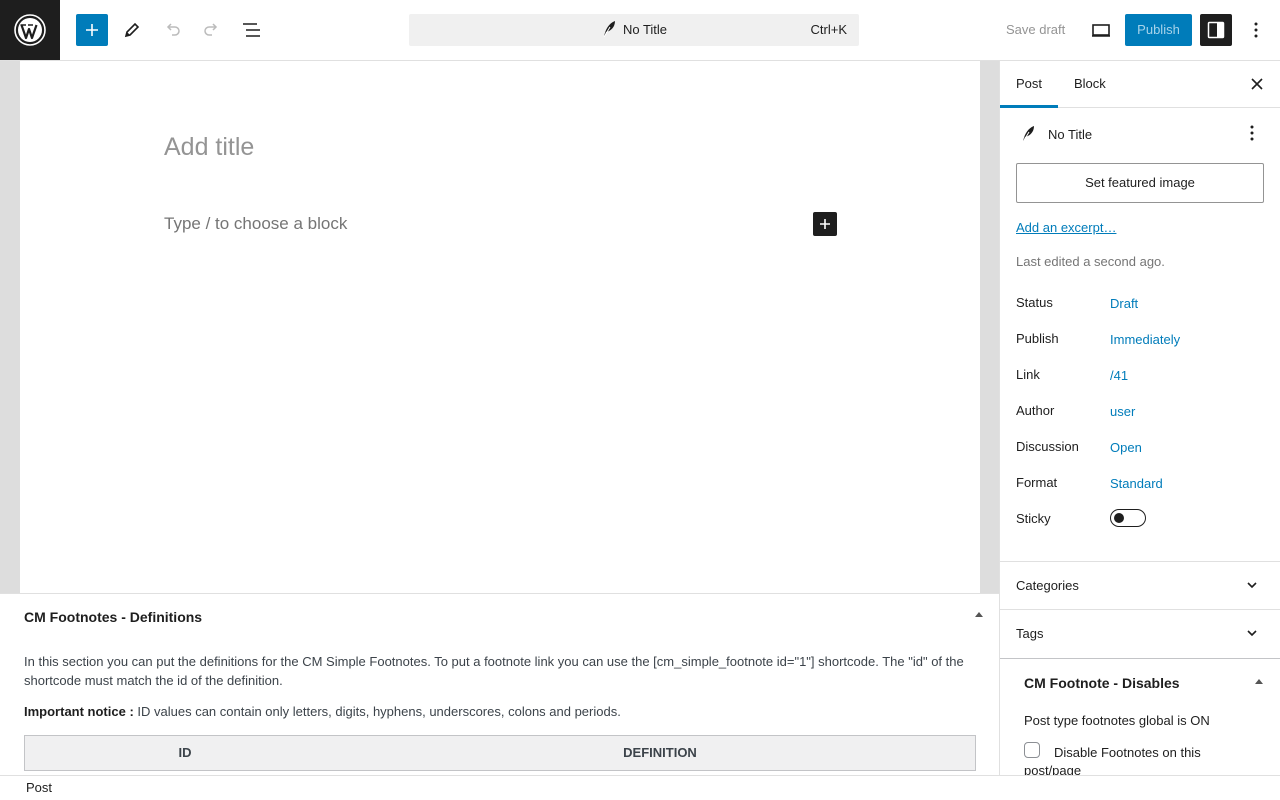 The image size is (1280, 800). I want to click on block-appender: Type / to choose a block, so click(255, 224).